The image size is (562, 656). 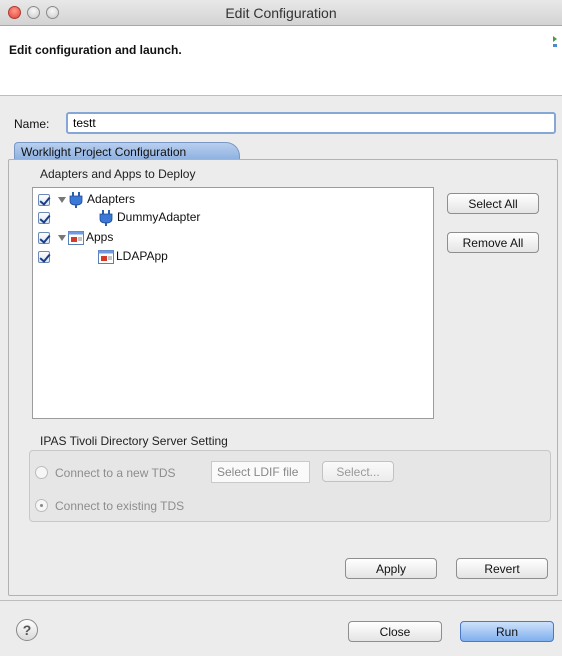 What do you see at coordinates (142, 256) in the screenshot?
I see `tree-item-label: LDAPApp` at bounding box center [142, 256].